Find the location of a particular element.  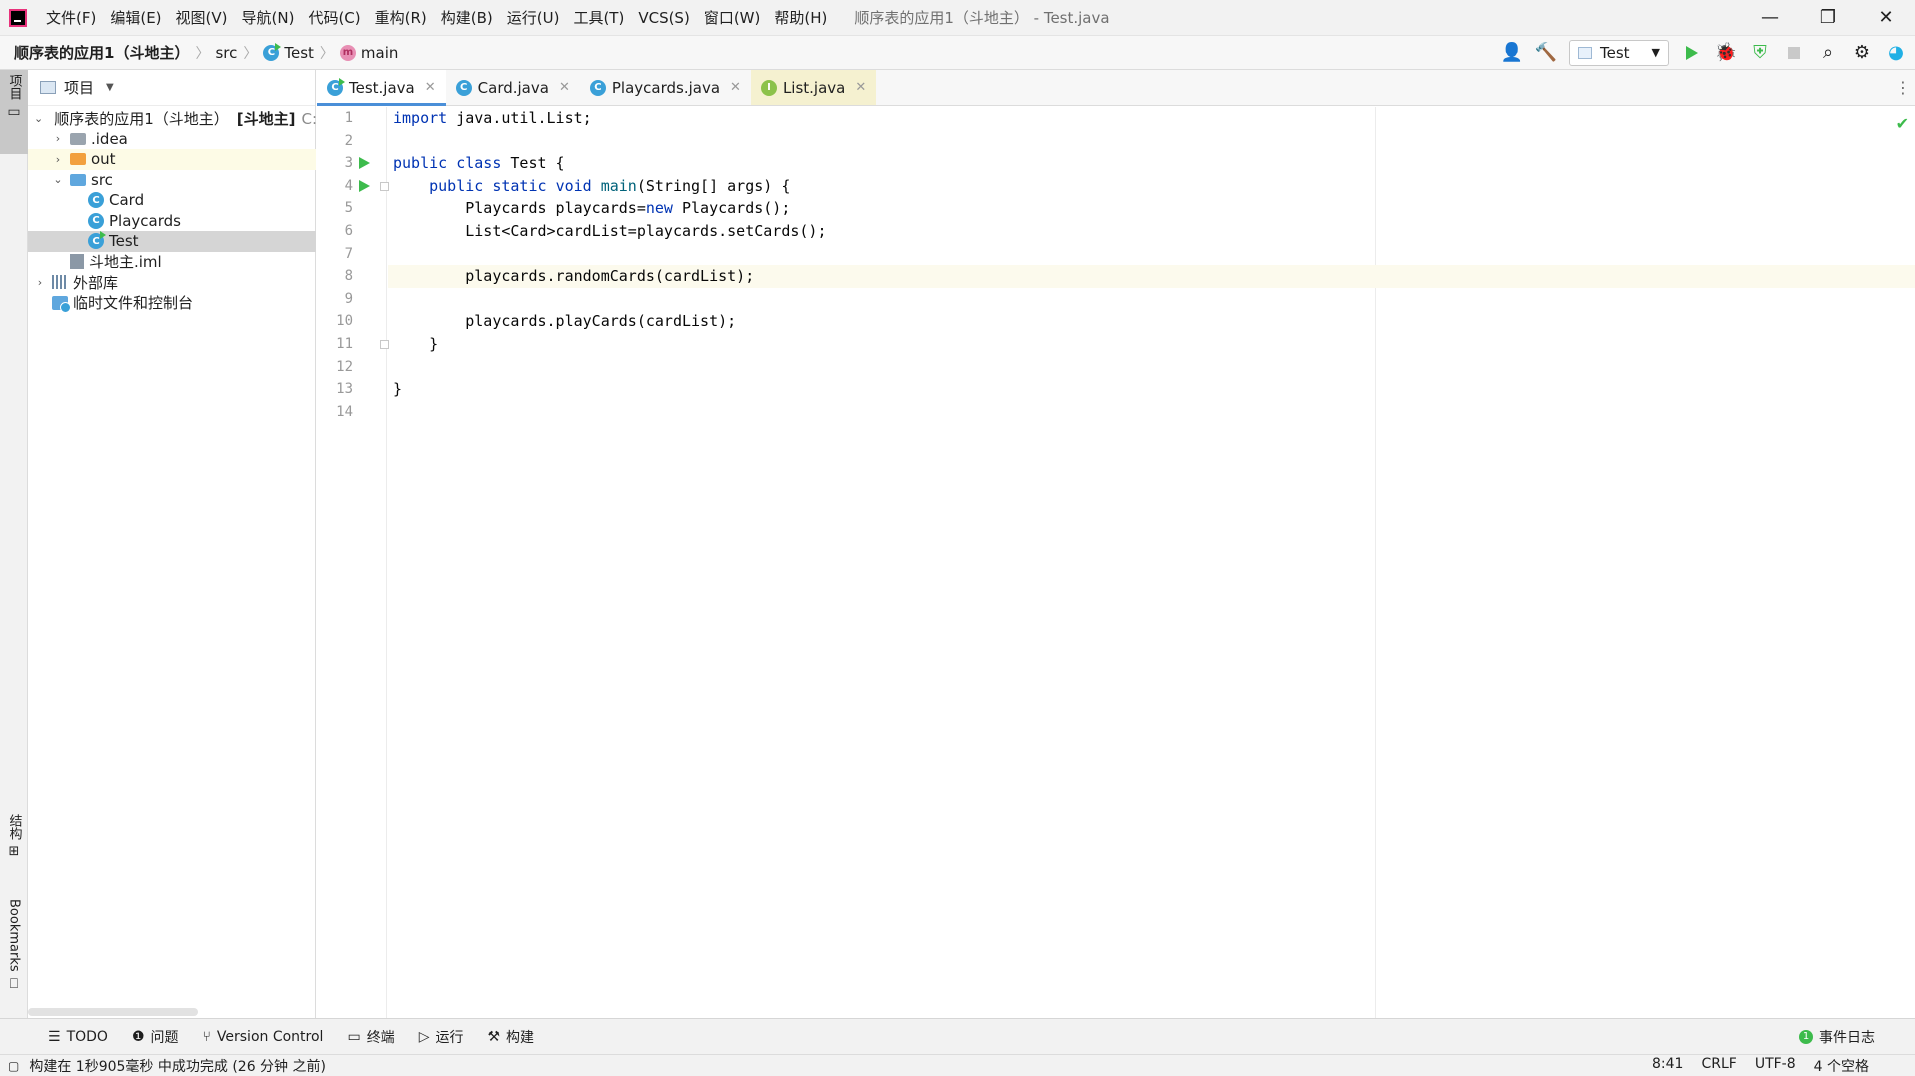

stop-icon is located at coordinates (1794, 53).